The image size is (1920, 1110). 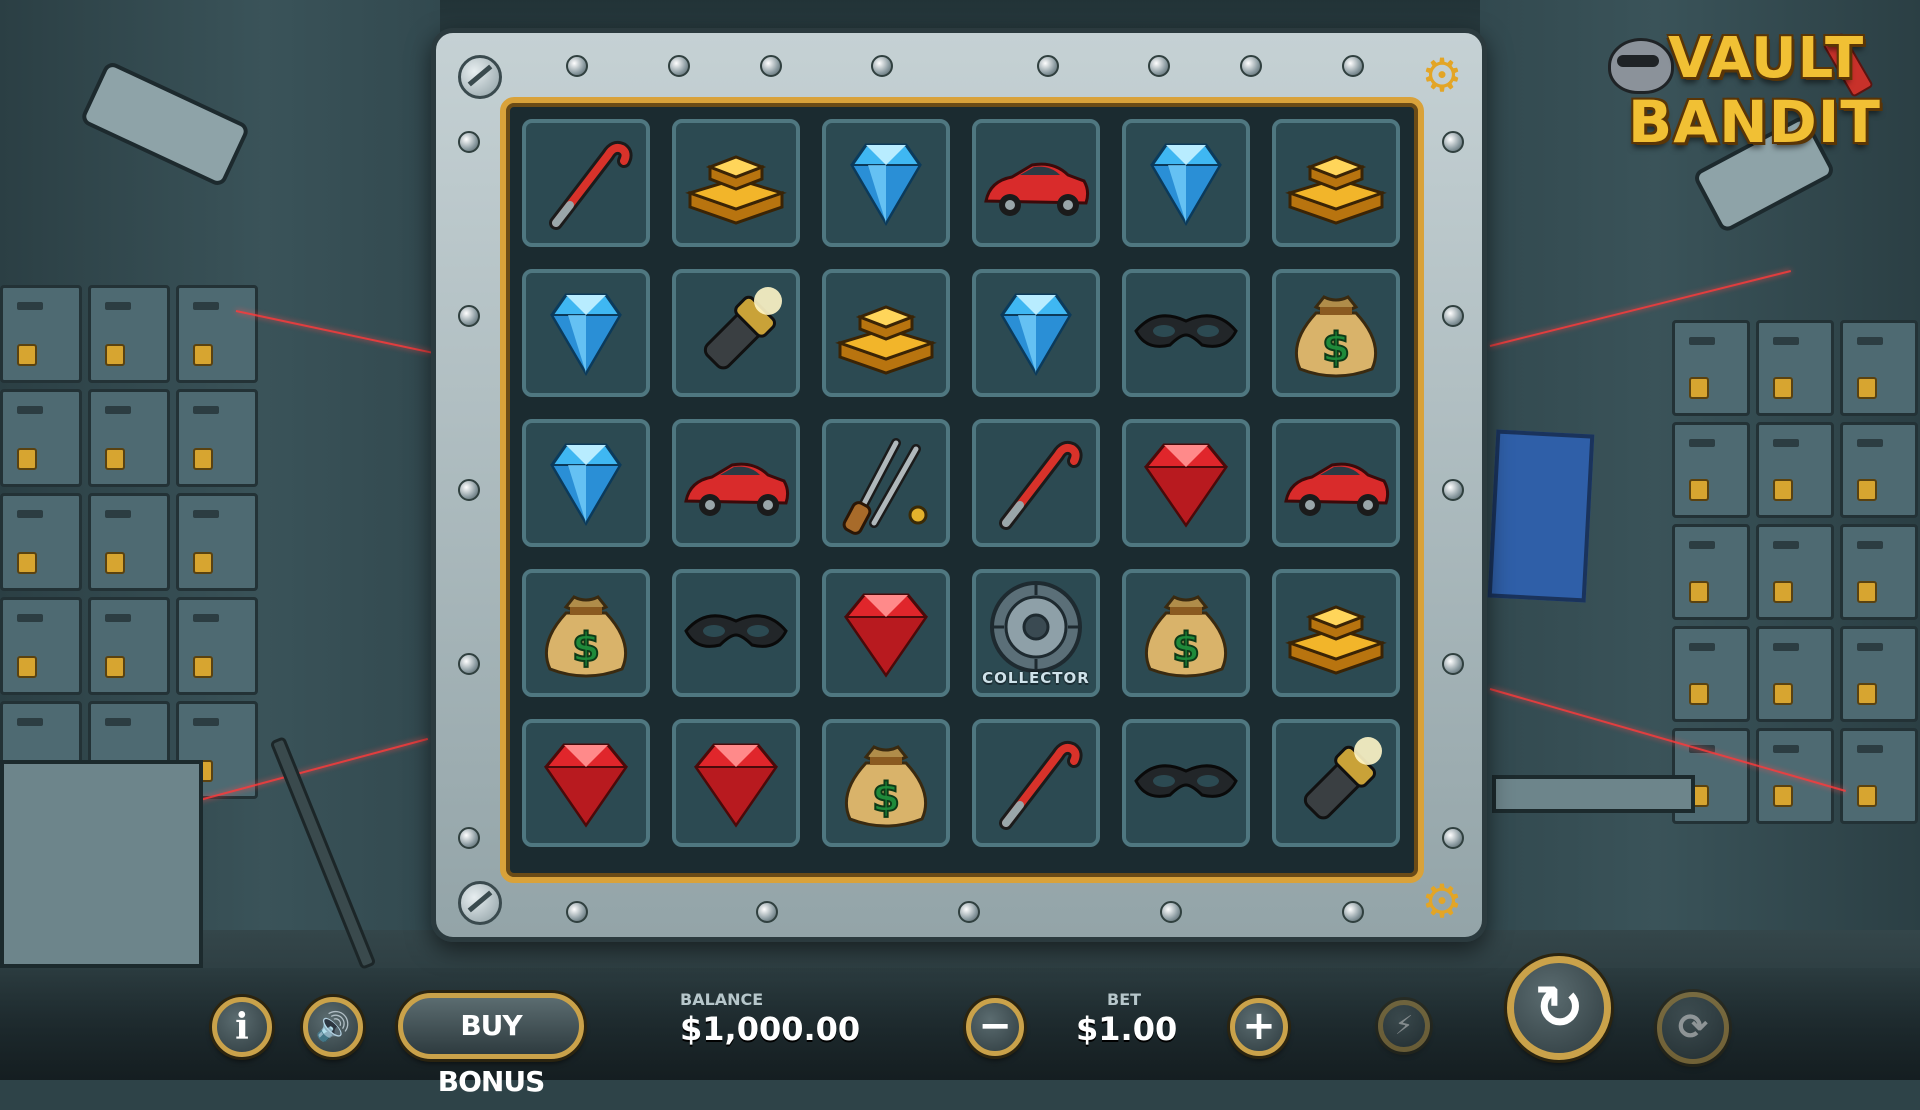 I want to click on bet-decrease-button: −, so click(x=995, y=1027).